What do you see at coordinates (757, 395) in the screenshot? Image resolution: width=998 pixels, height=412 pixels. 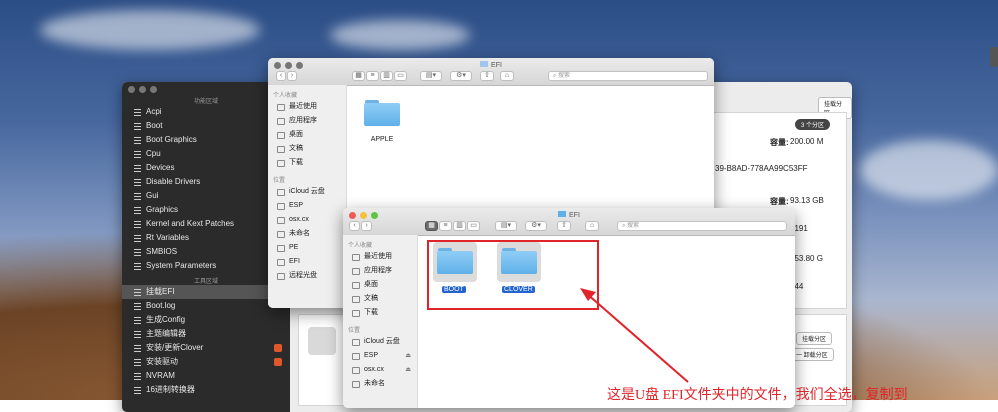 I see `annotation-text: 这是U盘 EFI文件夹中的文件，我们全选，复制到` at bounding box center [757, 395].